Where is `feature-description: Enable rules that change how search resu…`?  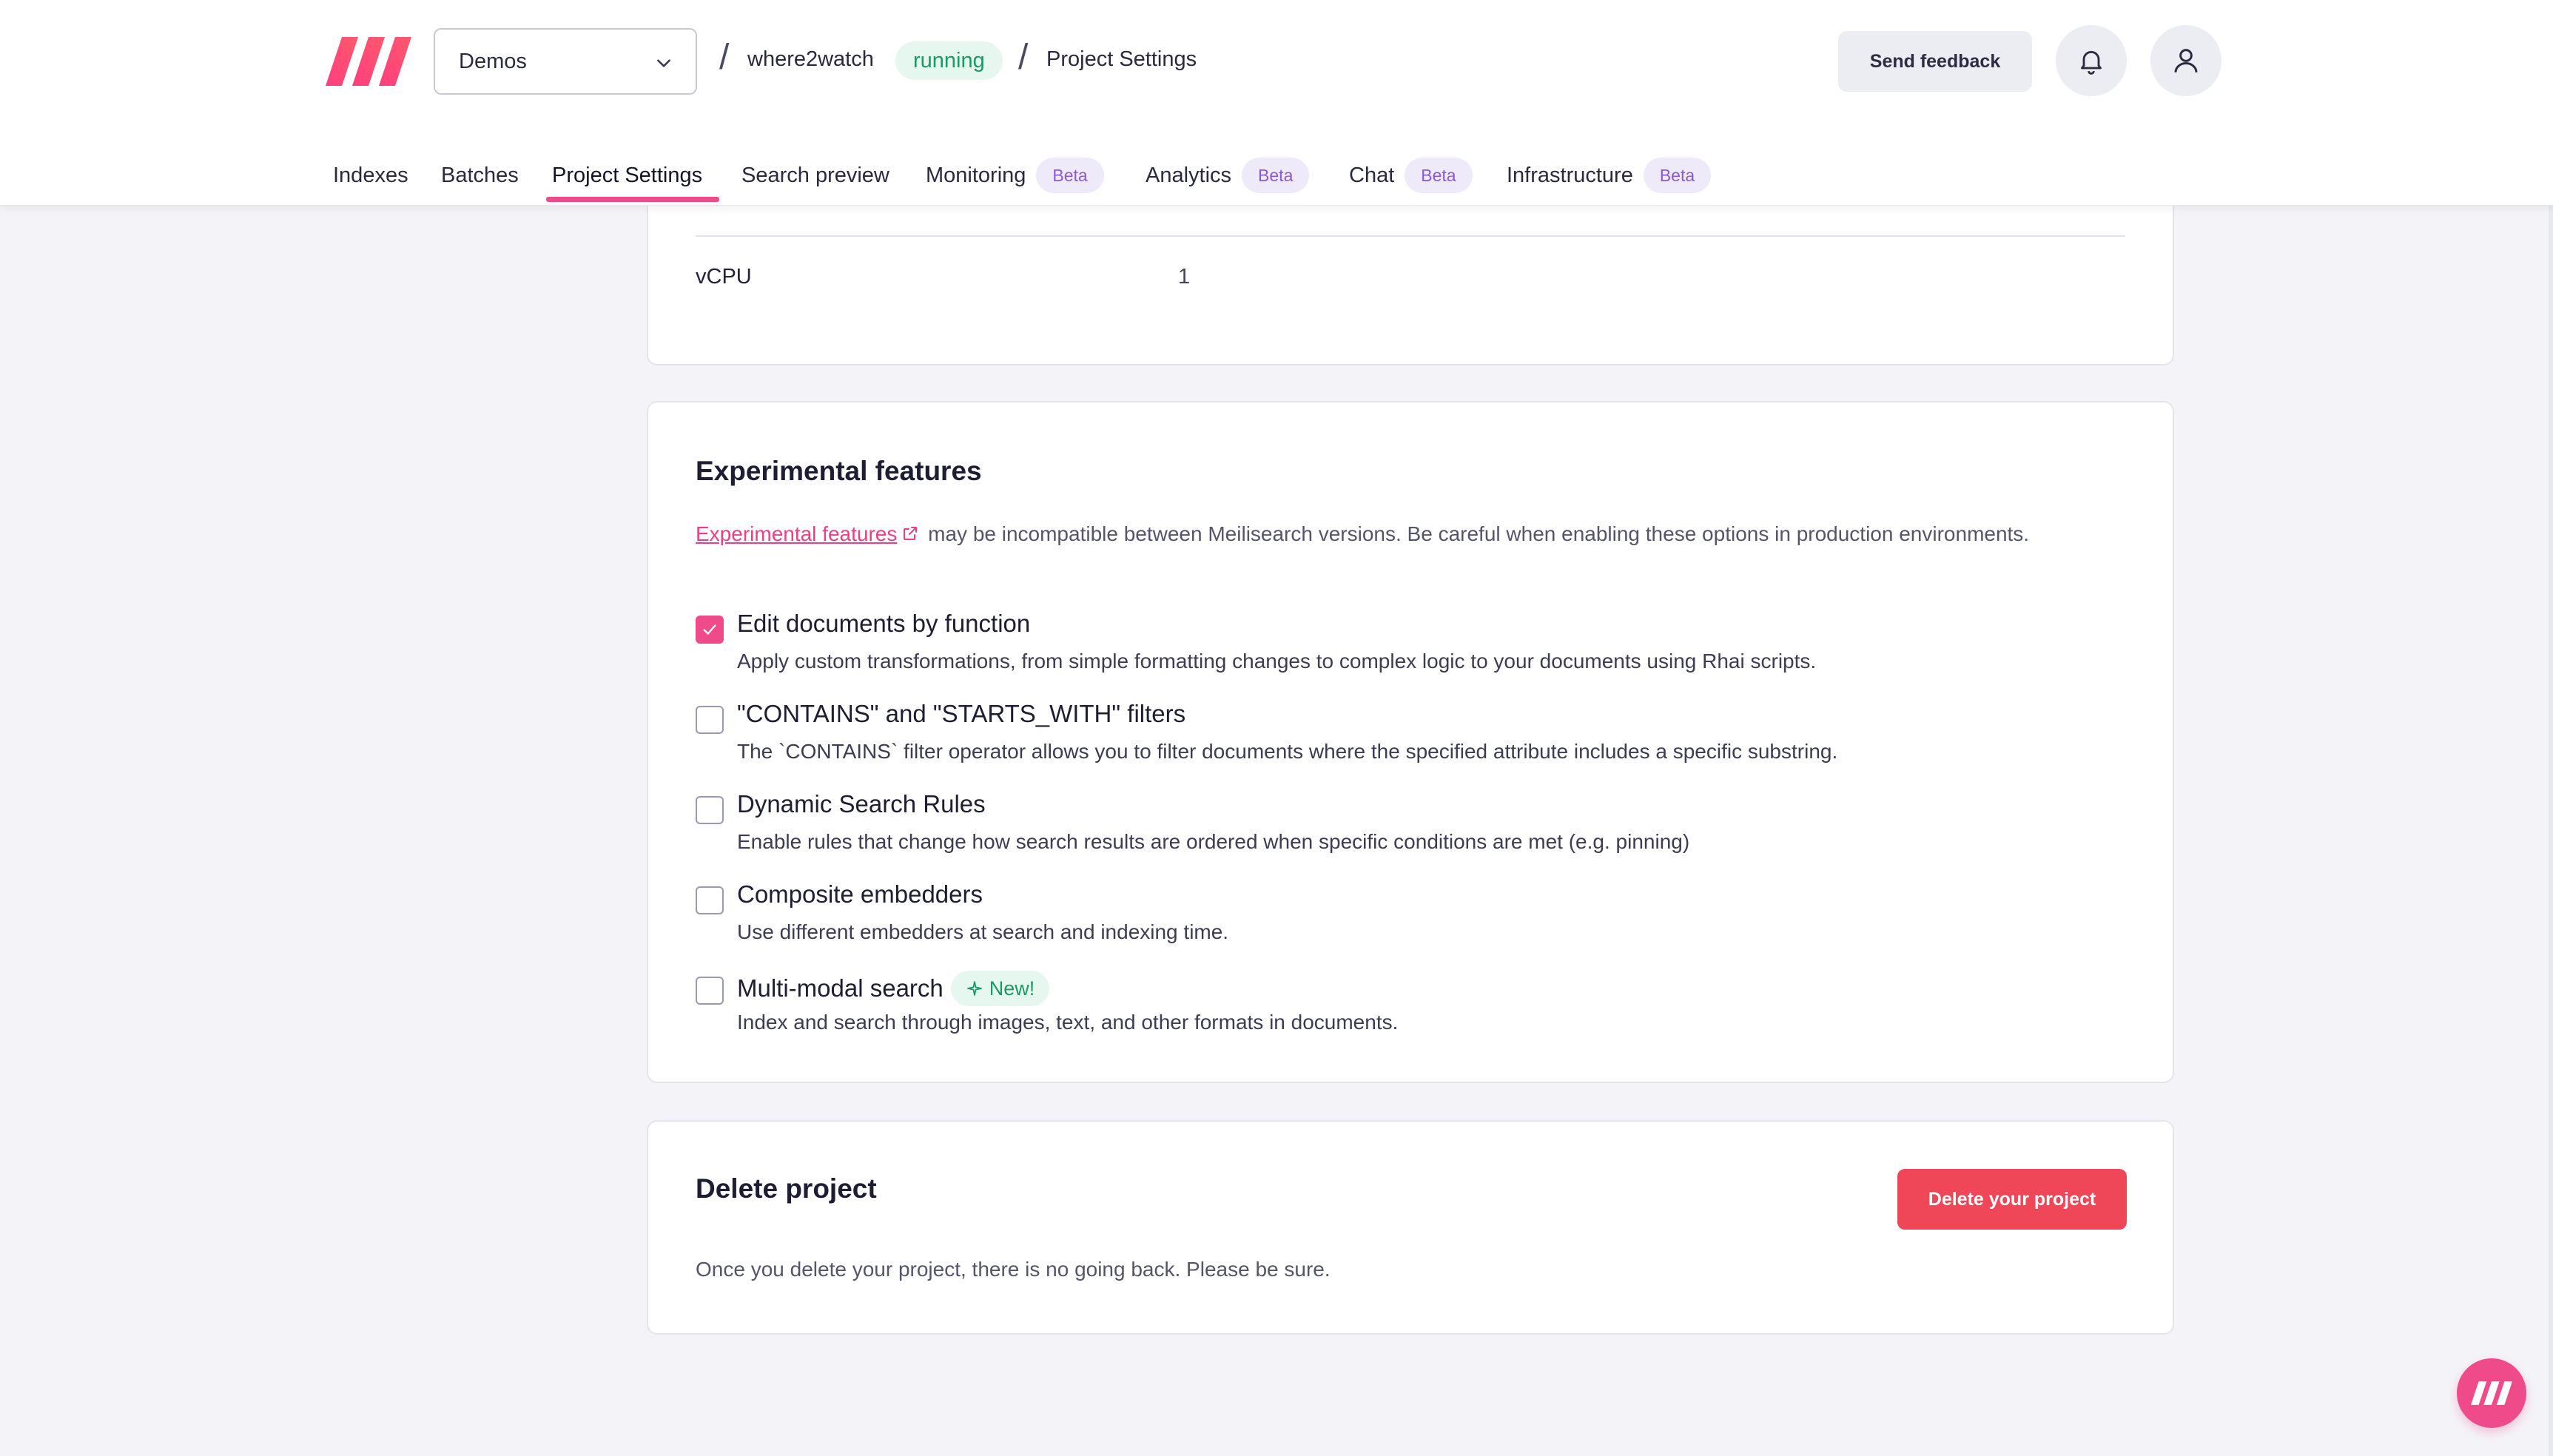 feature-description: Enable rules that change how search resu… is located at coordinates (1213, 842).